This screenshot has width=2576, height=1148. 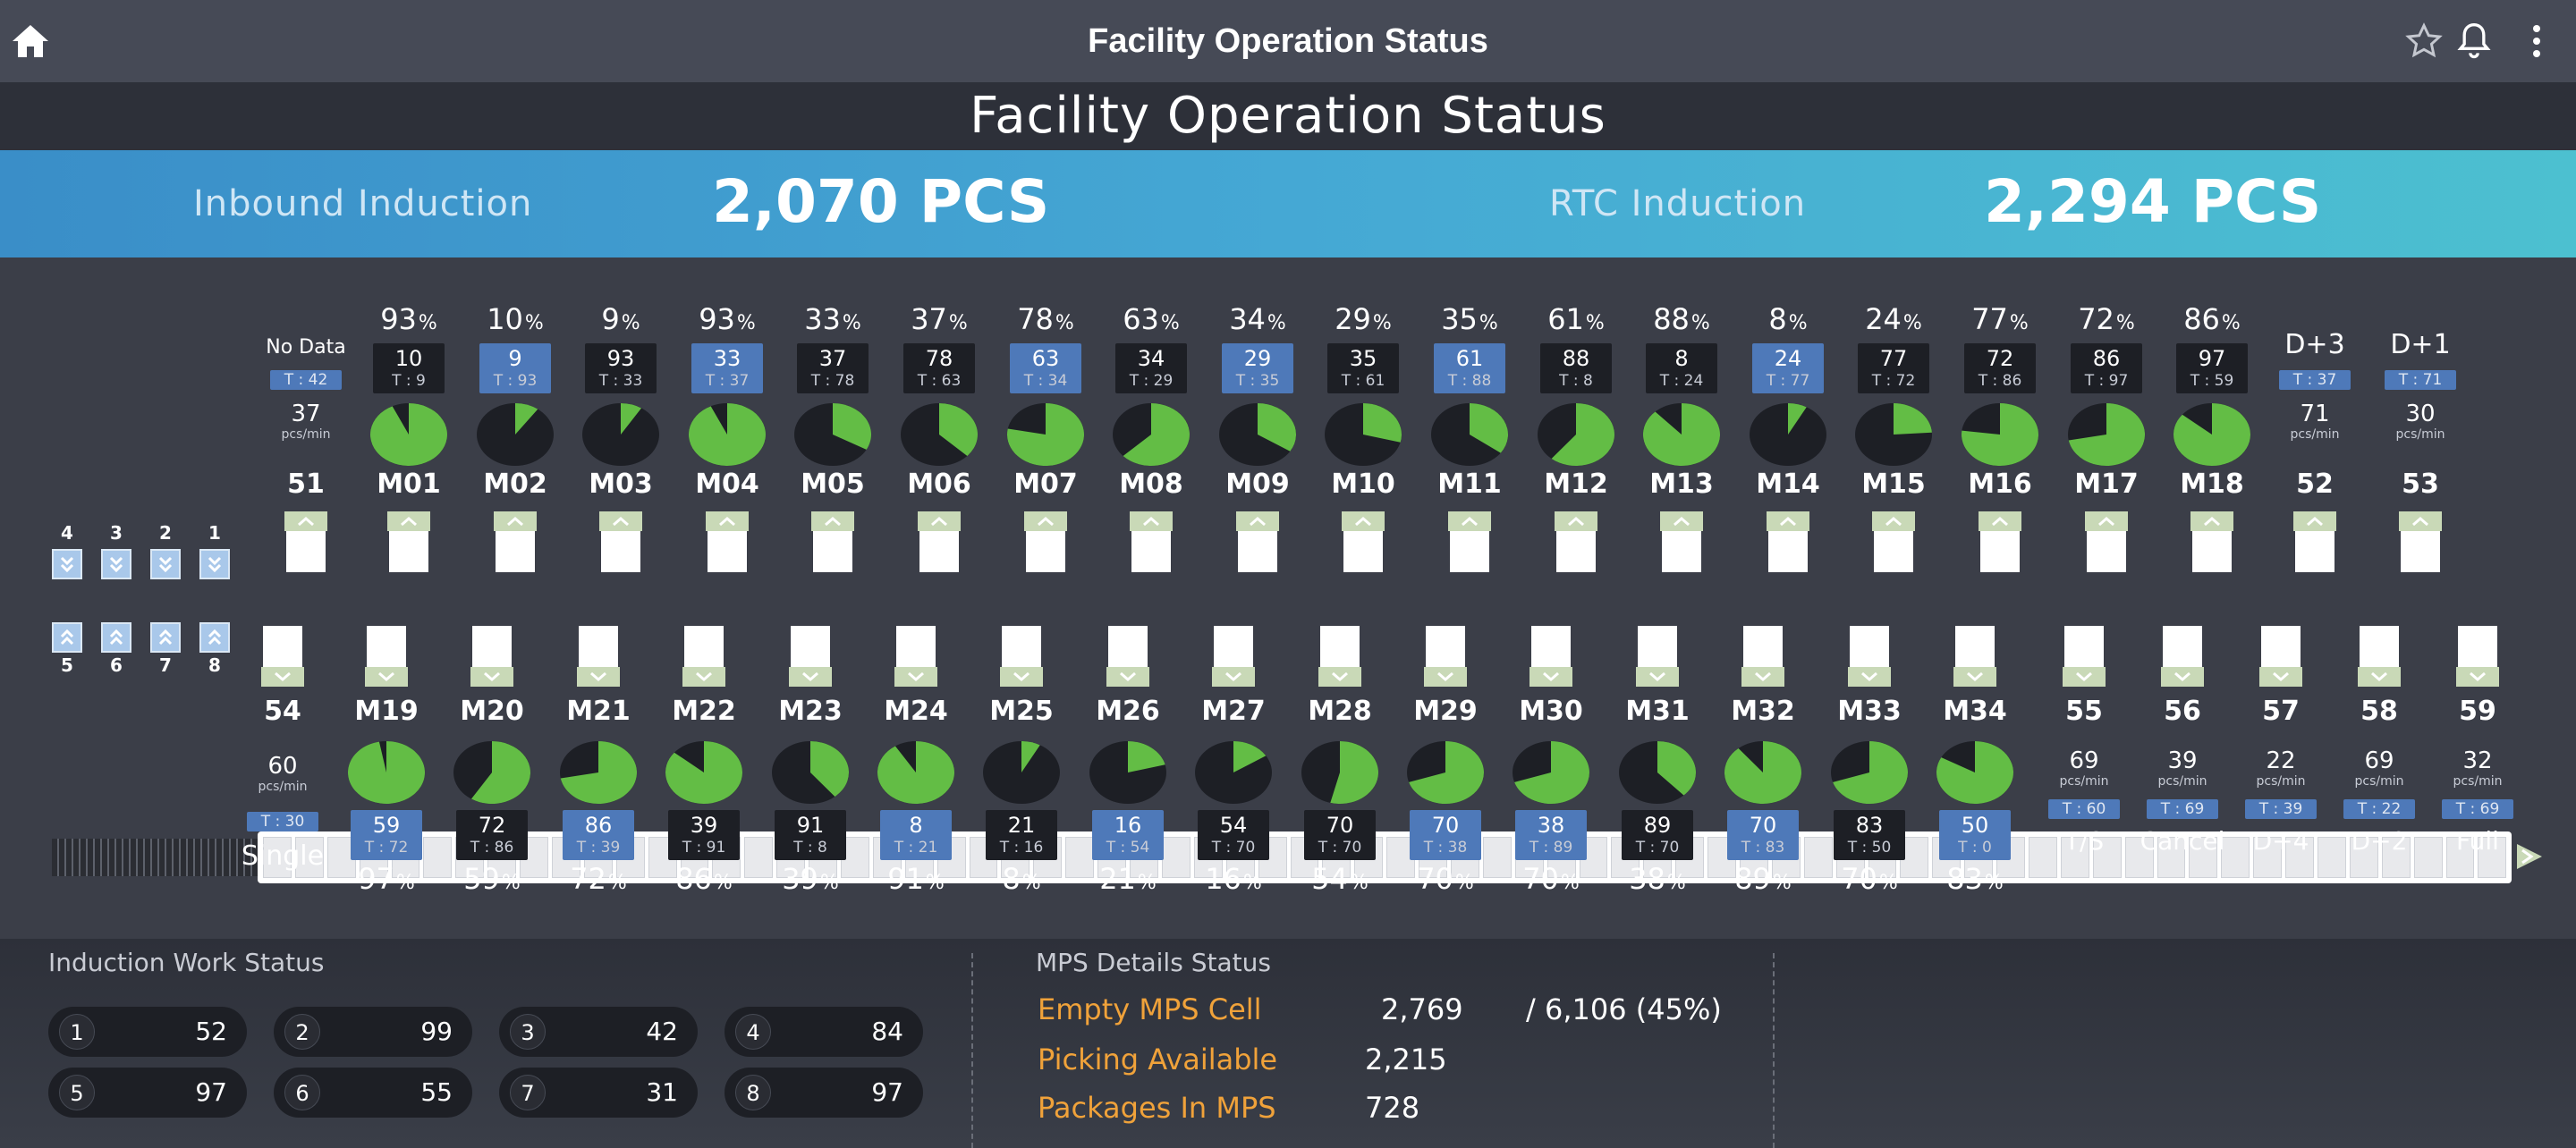 I want to click on induction-work-item: 6 55, so click(x=373, y=1093).